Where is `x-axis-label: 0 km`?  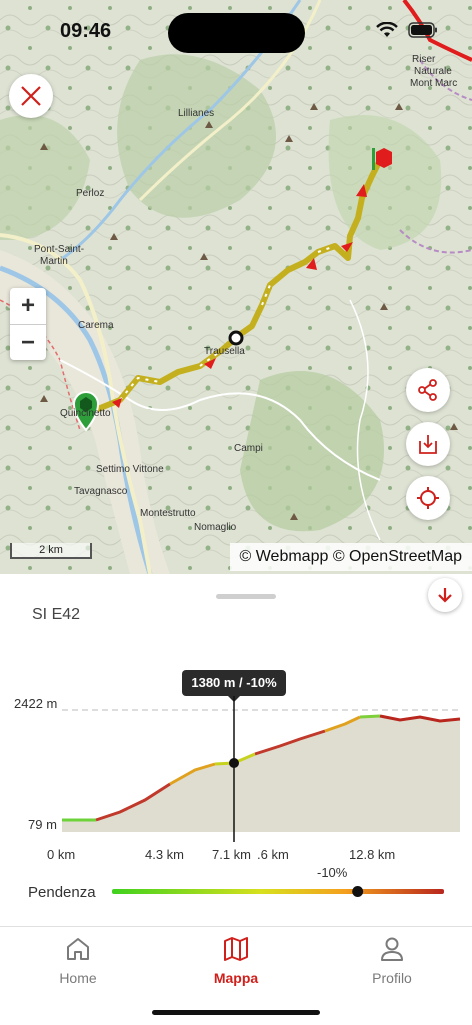 x-axis-label: 0 km is located at coordinates (61, 854).